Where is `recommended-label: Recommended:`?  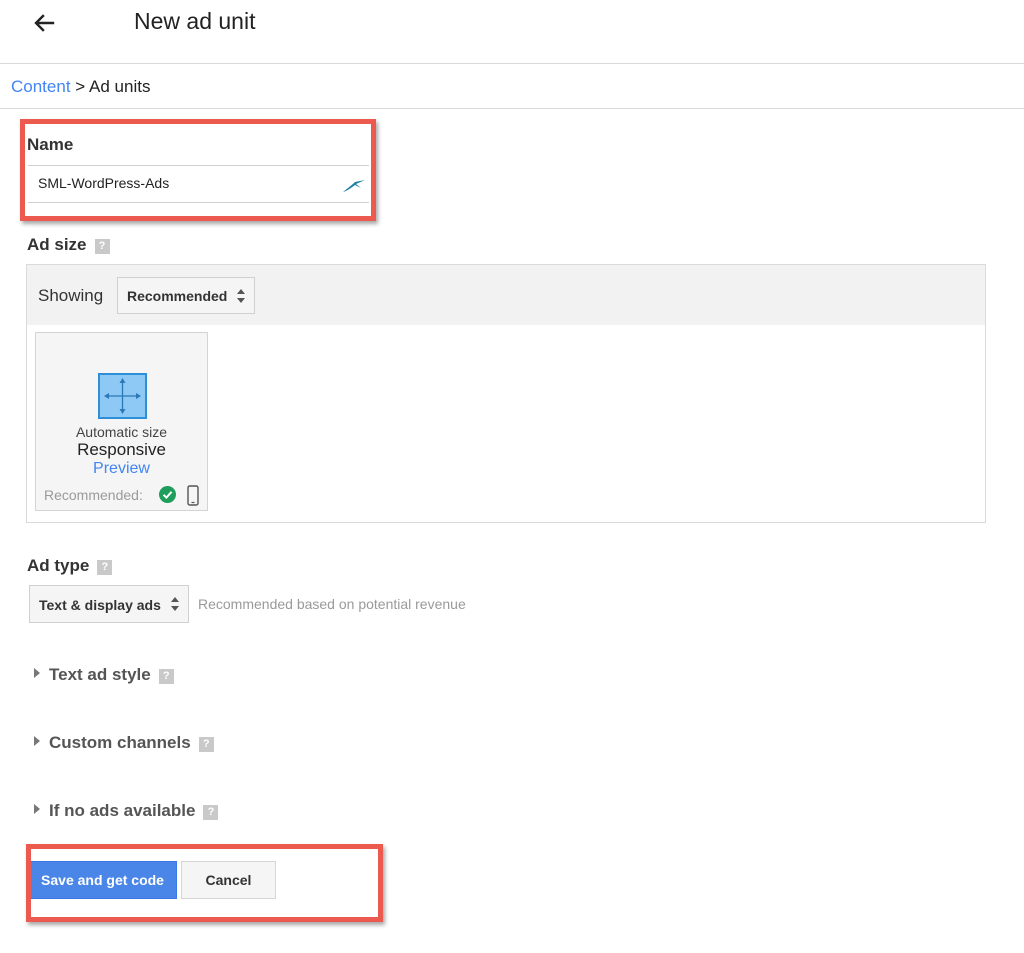
recommended-label: Recommended: is located at coordinates (93, 495).